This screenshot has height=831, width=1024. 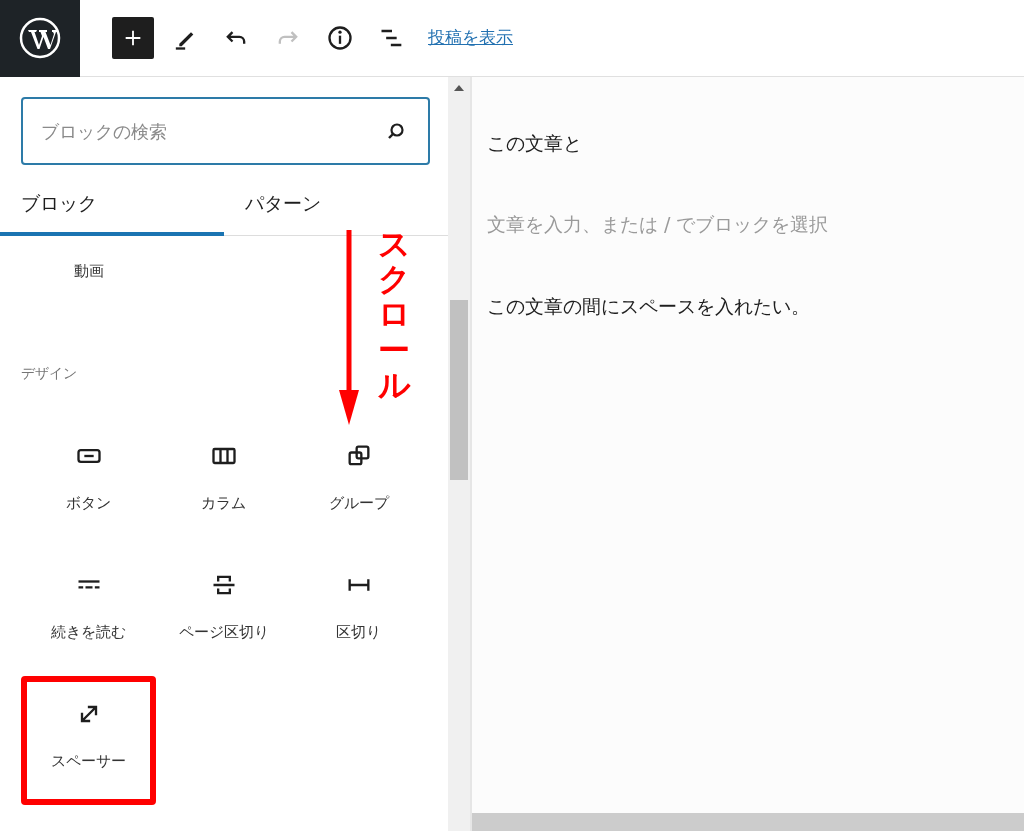 What do you see at coordinates (459, 88) in the screenshot?
I see `scroll-up-icon` at bounding box center [459, 88].